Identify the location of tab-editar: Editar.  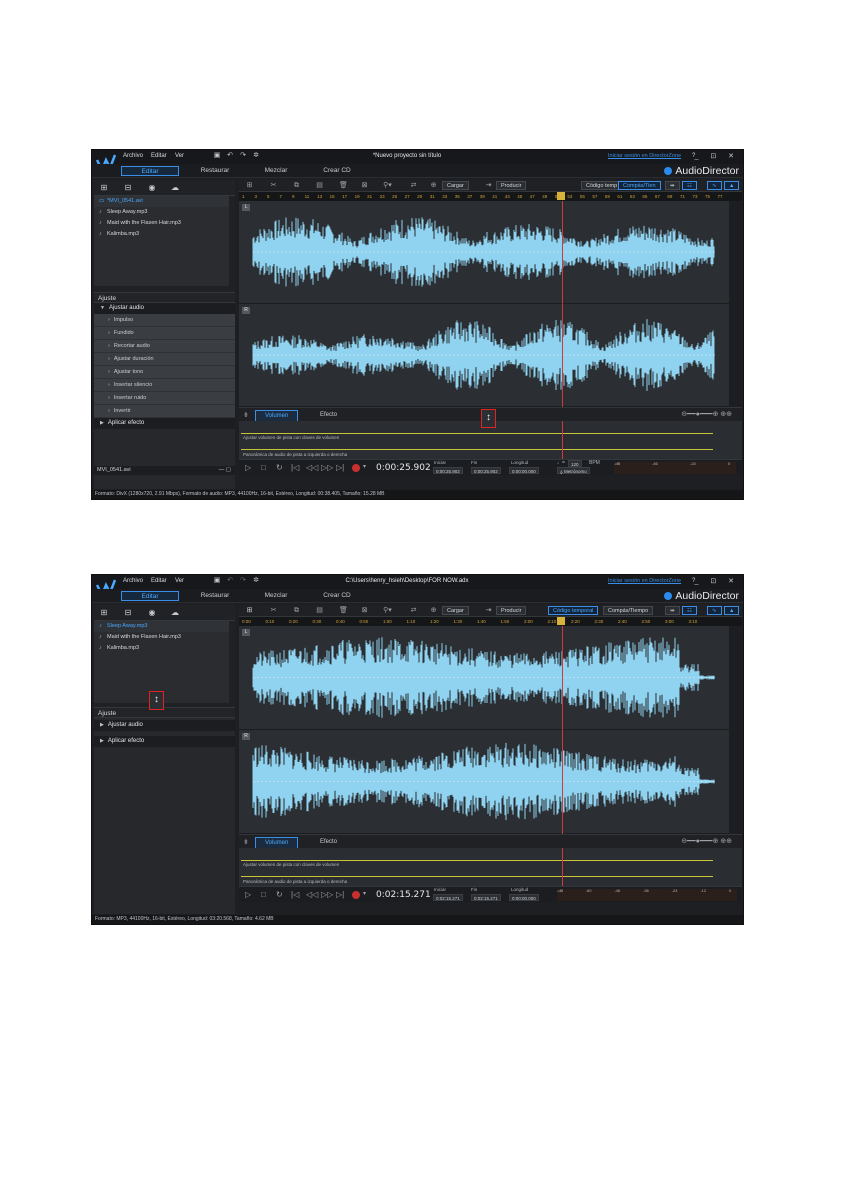
(150, 171).